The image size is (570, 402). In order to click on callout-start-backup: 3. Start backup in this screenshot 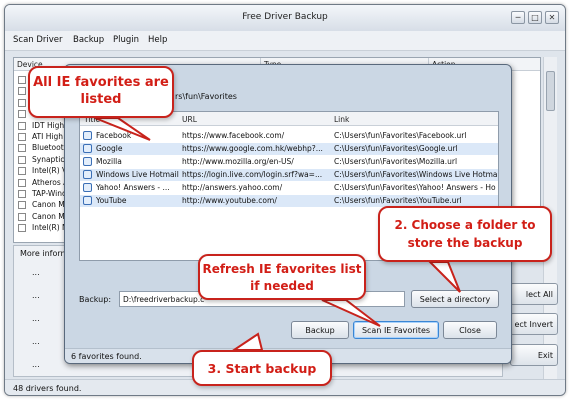, I will do `click(262, 368)`.